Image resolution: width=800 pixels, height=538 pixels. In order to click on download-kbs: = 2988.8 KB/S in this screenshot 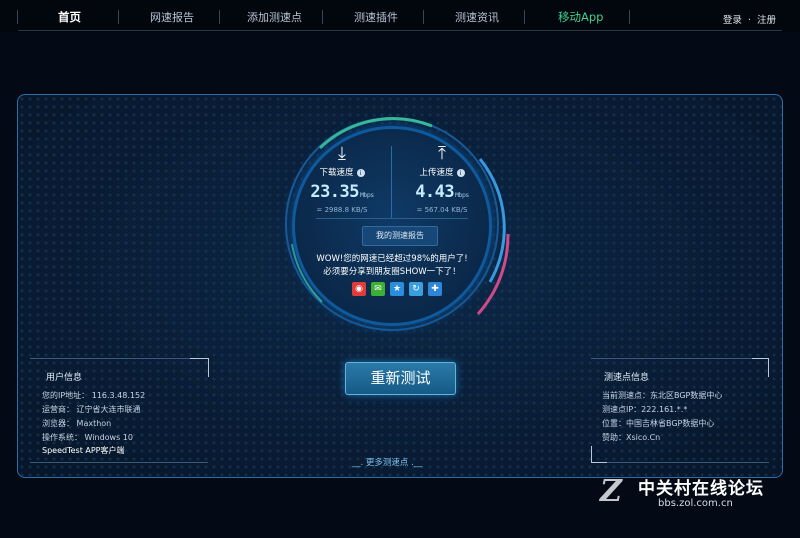, I will do `click(342, 210)`.